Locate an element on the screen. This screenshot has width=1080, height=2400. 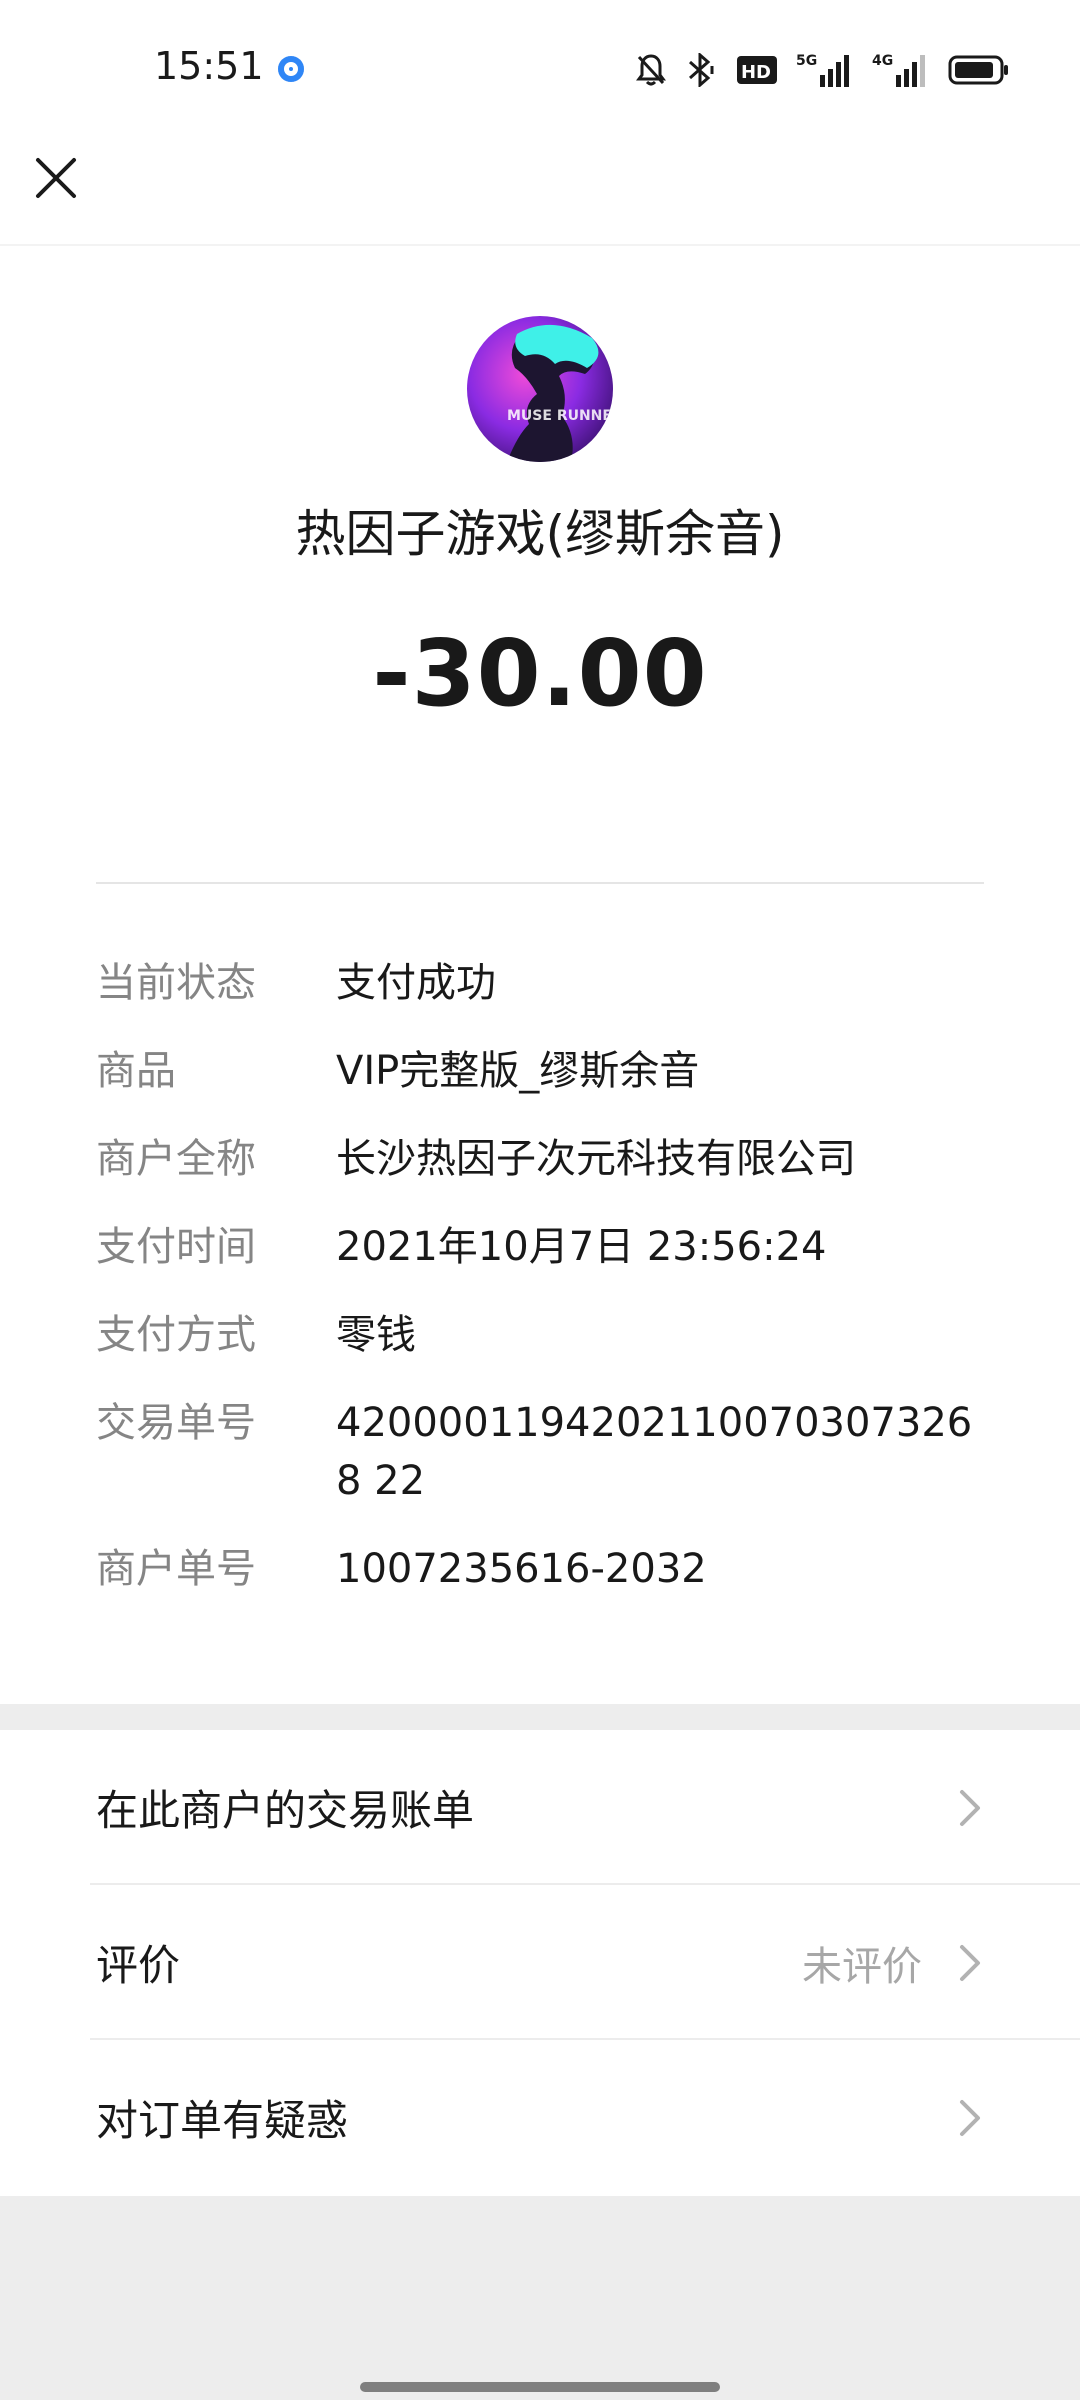
detail-value: 1007235616-2032 is located at coordinates (666, 1569).